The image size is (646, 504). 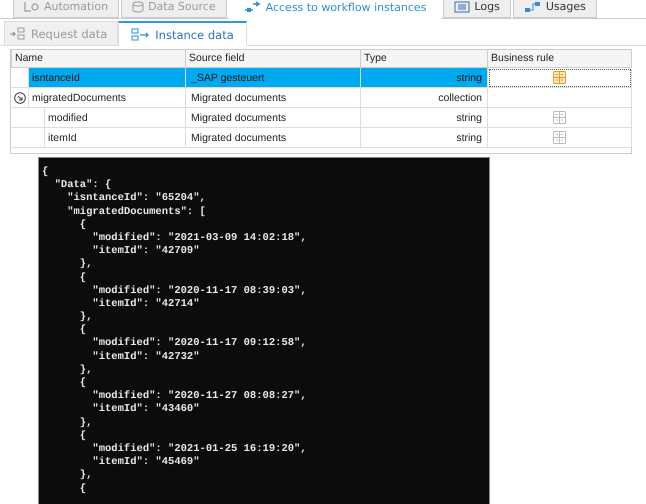 I want to click on code-line: "itemId": "42714", so click(x=146, y=305).